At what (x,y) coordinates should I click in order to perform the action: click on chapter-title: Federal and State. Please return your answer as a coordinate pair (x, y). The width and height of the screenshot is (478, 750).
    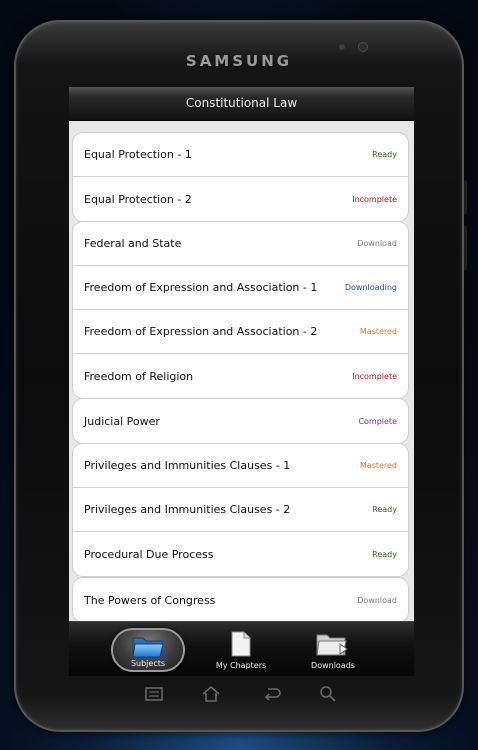
    Looking at the image, I should click on (133, 243).